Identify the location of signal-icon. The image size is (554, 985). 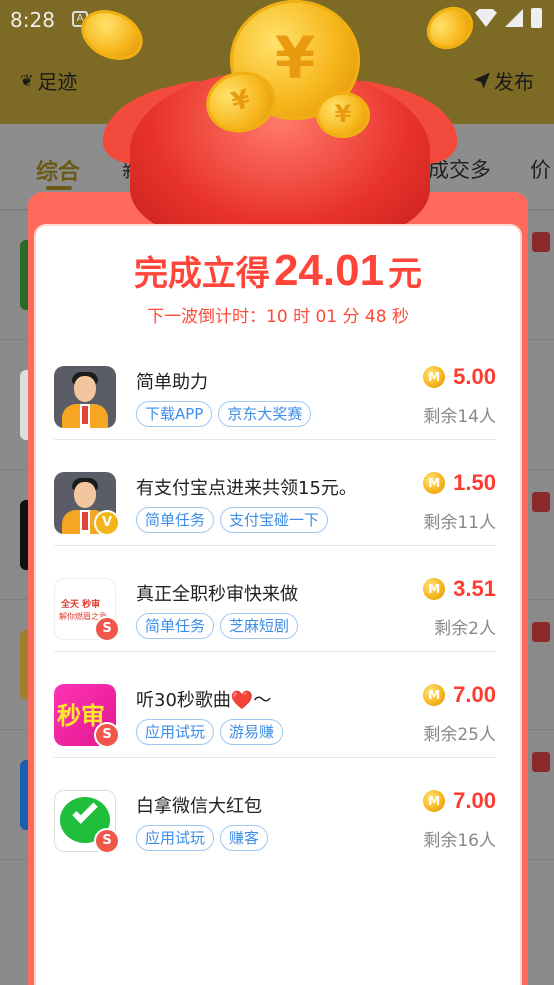
(514, 18).